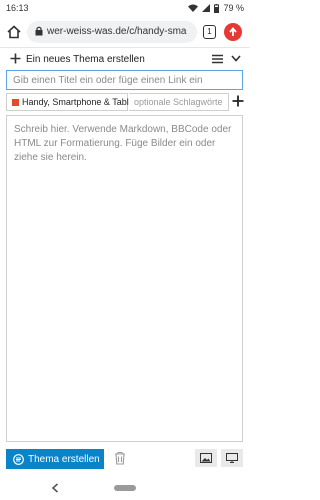  Describe the element at coordinates (193, 8) in the screenshot. I see `wifi-icon` at that location.